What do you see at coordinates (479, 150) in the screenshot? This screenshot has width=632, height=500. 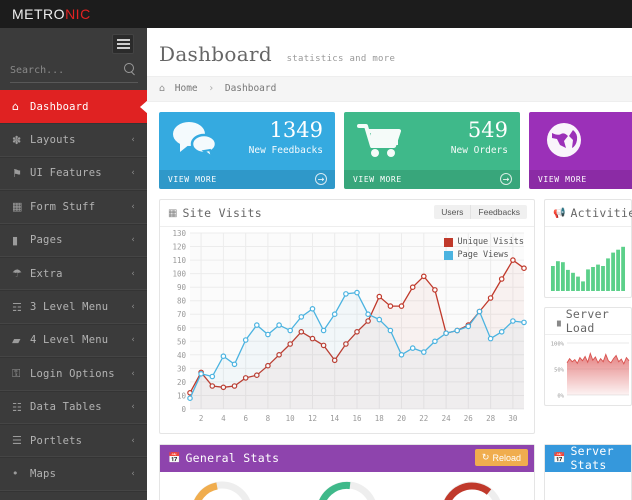 I see `stat-card-label: New Orders` at bounding box center [479, 150].